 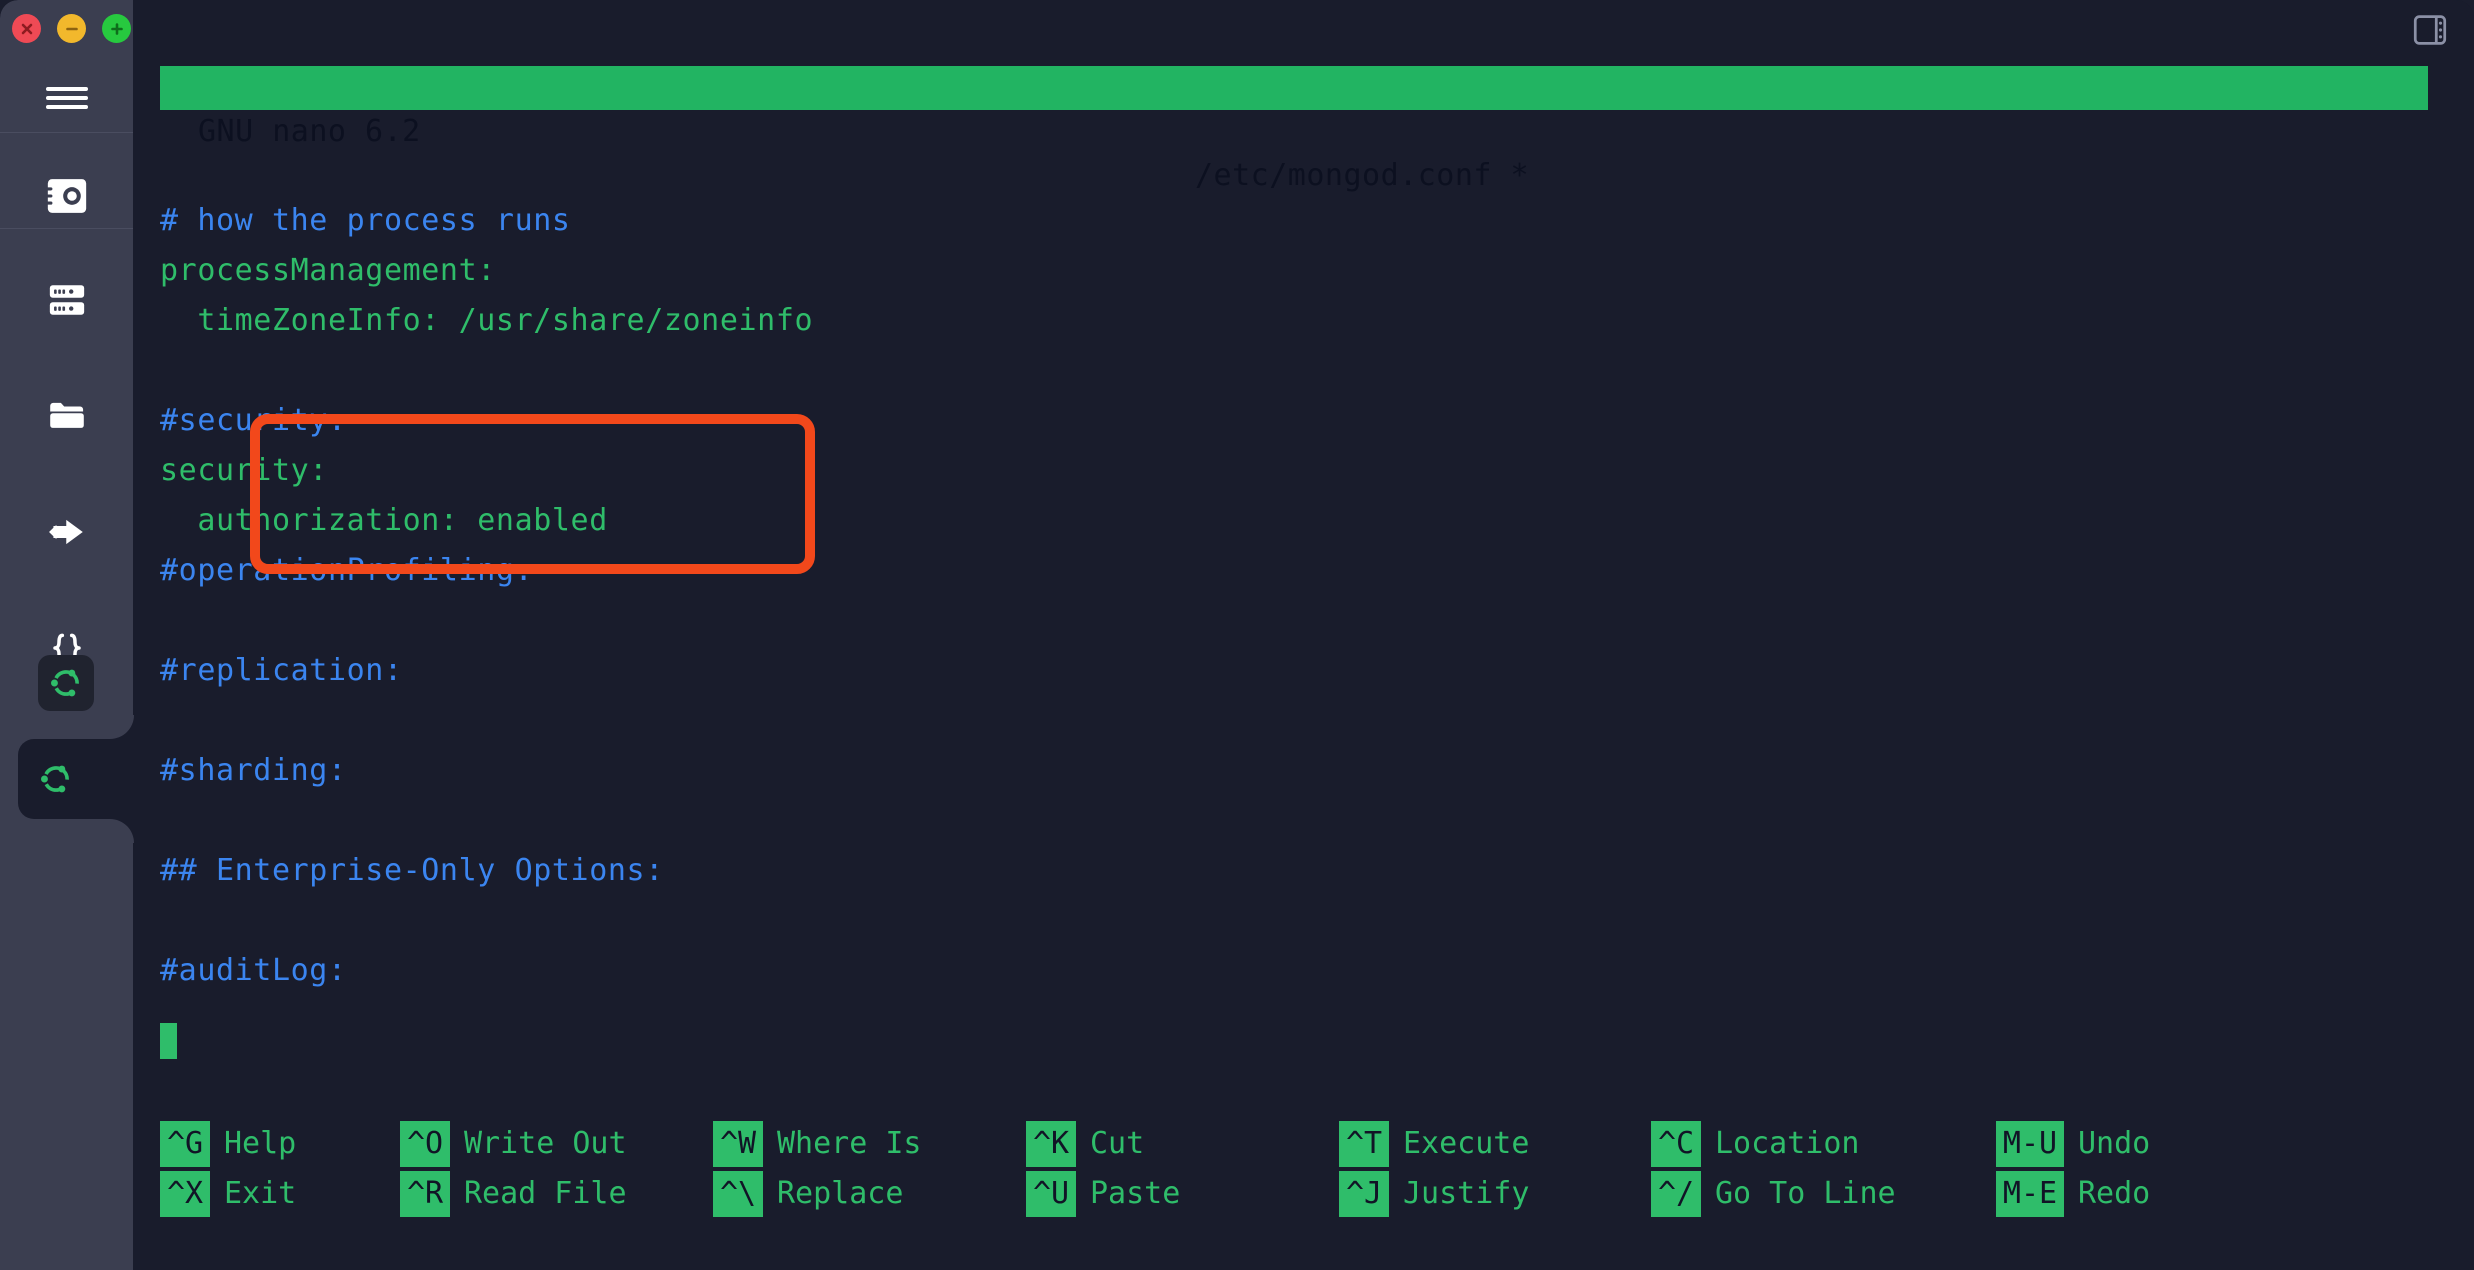 I want to click on shortcut-item: ^W Where Is, so click(x=869, y=1144).